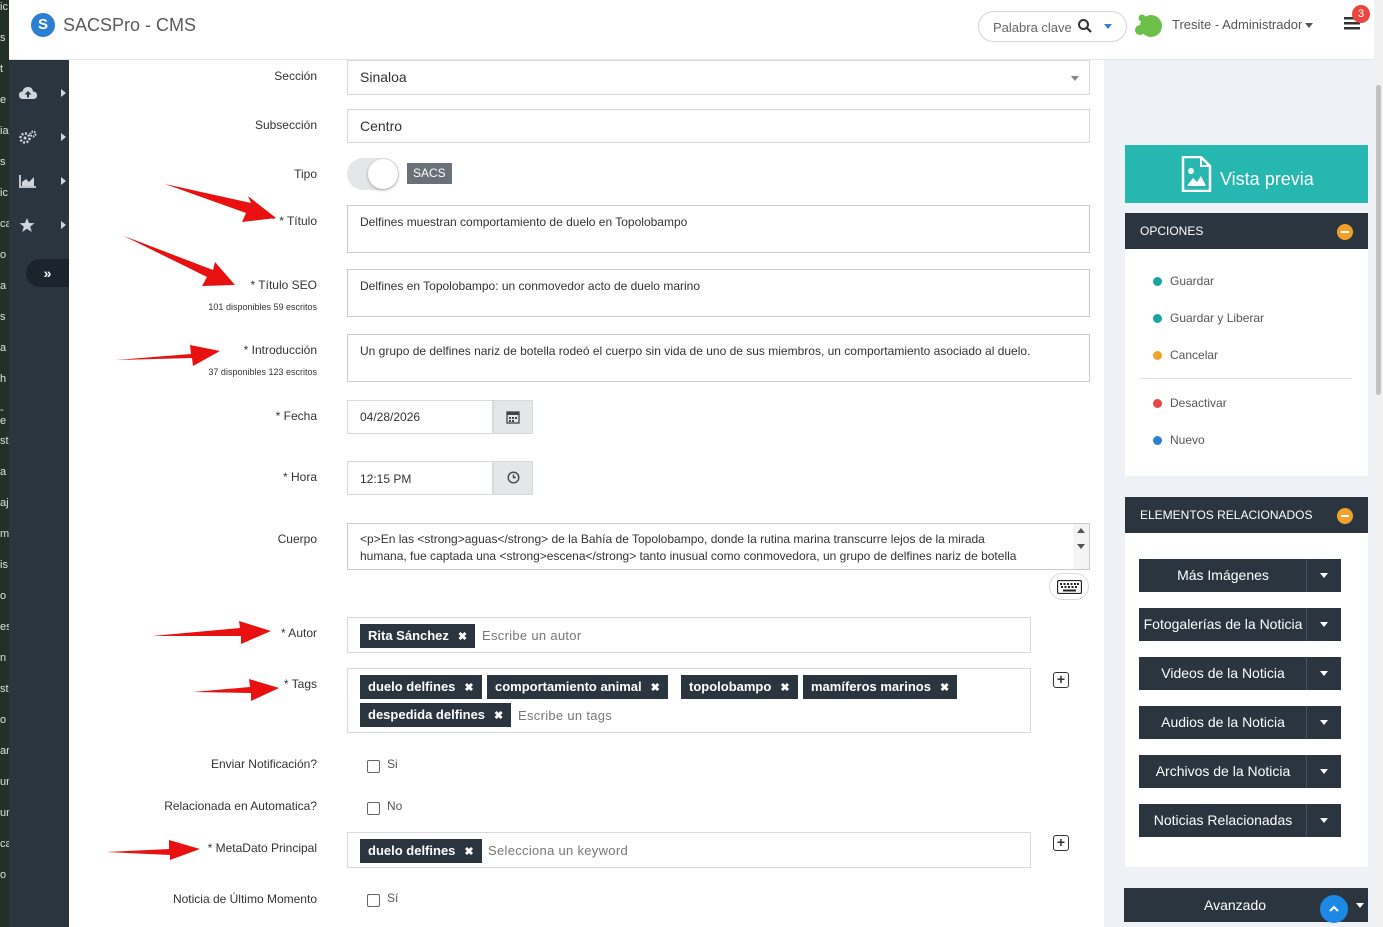 The height and width of the screenshot is (927, 1383). Describe the element at coordinates (1246, 174) in the screenshot. I see `preview-button: Vista previa` at that location.